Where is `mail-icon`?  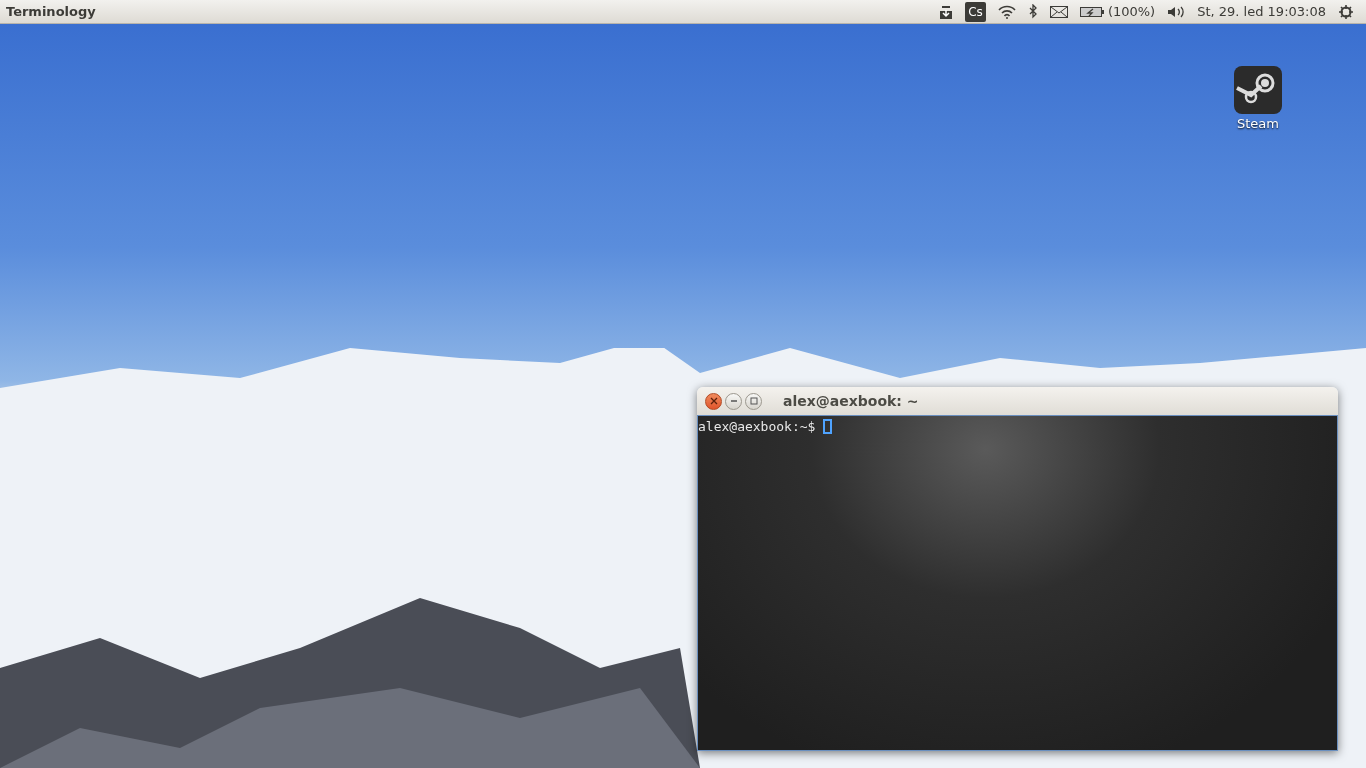 mail-icon is located at coordinates (1058, 11).